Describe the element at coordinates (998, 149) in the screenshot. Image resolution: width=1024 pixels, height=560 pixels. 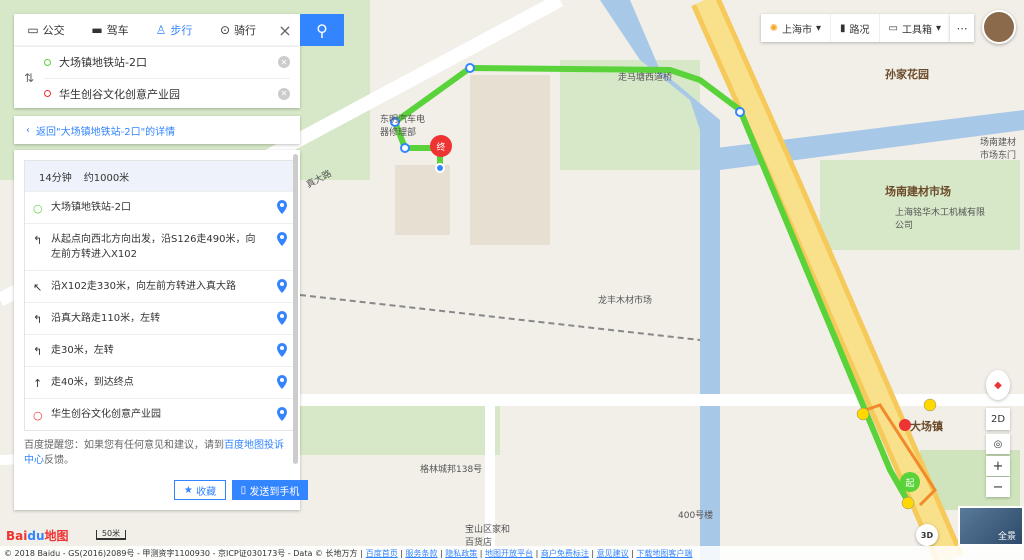
I see `map-label: 场南建材市场东门` at that location.